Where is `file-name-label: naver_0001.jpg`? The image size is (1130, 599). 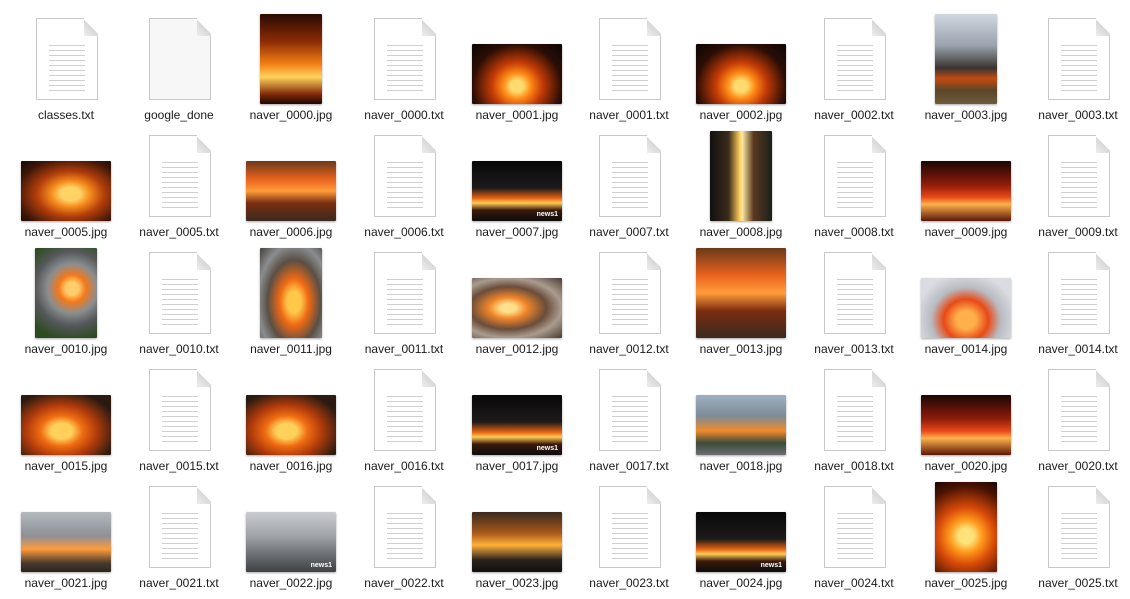 file-name-label: naver_0001.jpg is located at coordinates (517, 115).